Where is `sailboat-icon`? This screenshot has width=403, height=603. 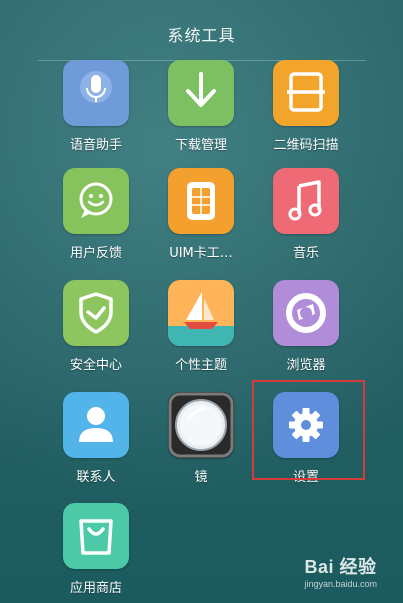
sailboat-icon is located at coordinates (201, 313).